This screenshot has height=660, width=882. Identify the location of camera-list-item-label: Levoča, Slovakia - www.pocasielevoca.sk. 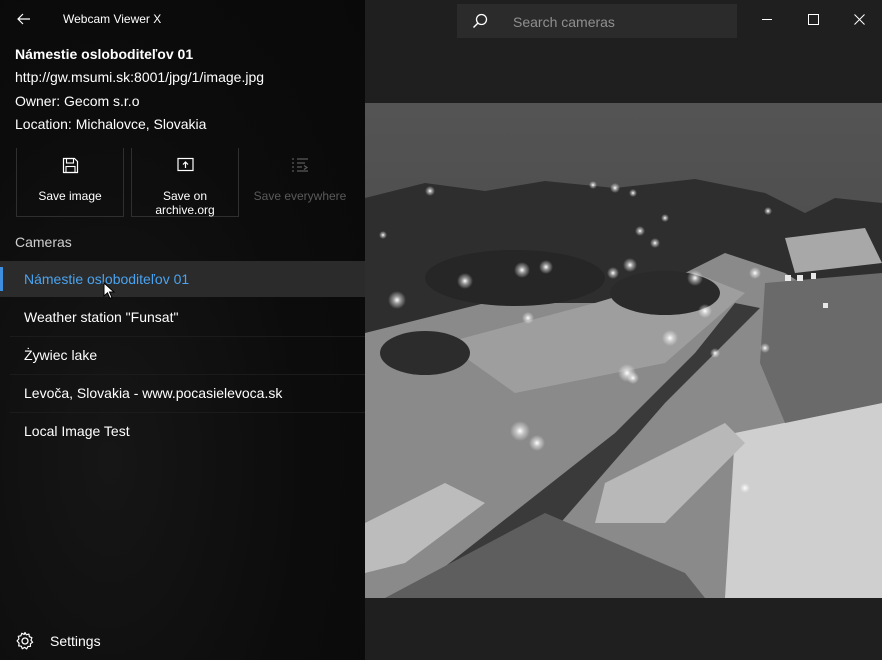
(153, 393).